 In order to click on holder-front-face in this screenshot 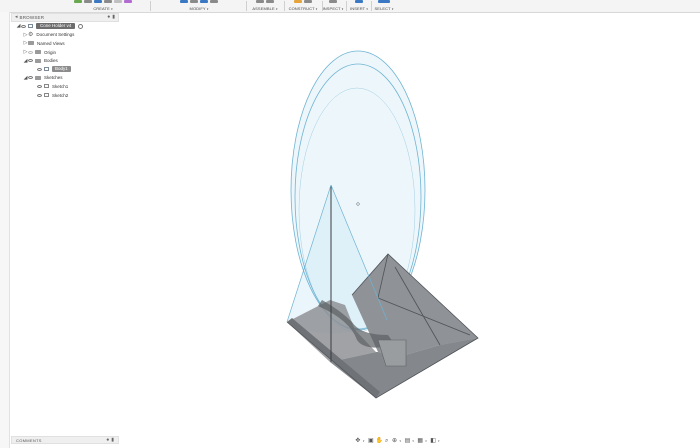, I will do `click(382, 360)`.